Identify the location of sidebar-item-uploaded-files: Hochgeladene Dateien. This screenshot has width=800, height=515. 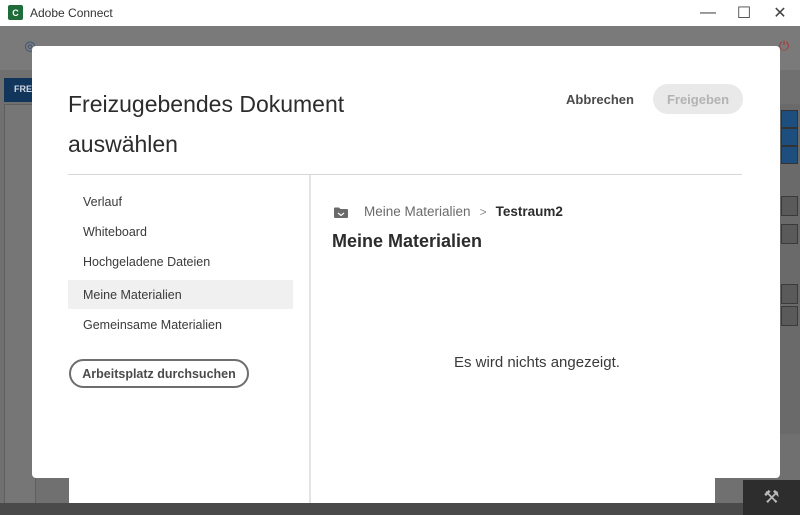
(180, 261).